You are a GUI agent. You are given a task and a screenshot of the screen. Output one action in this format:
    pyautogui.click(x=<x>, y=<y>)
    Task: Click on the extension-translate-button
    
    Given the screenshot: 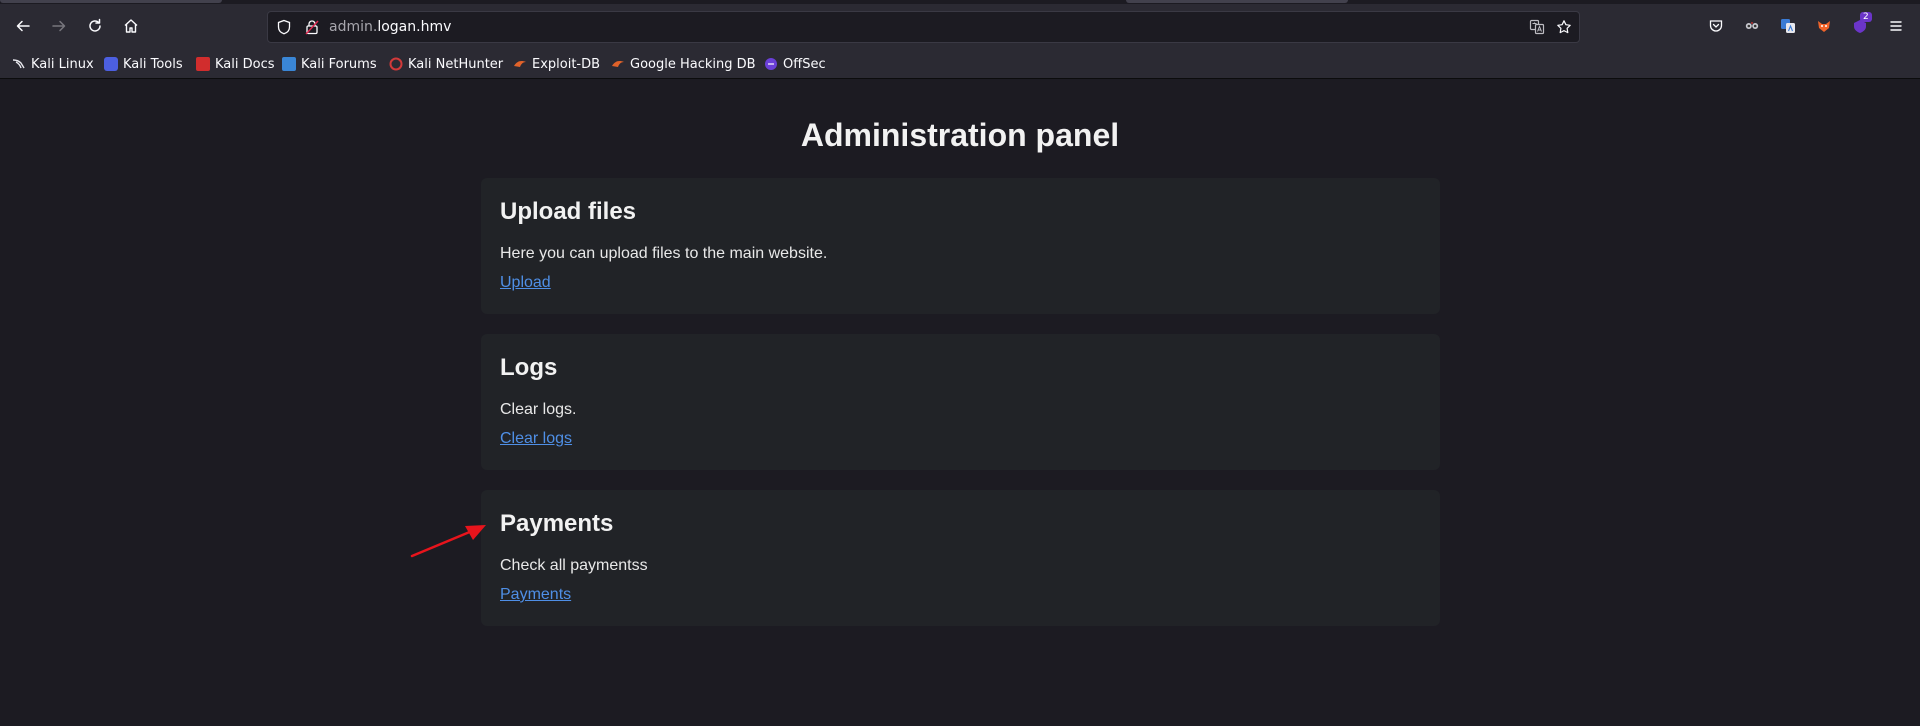 What is the action you would take?
    pyautogui.click(x=1788, y=26)
    